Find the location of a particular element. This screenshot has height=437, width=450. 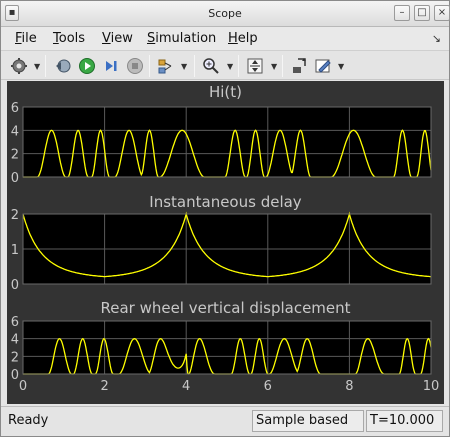

x-tick-label: 8 is located at coordinates (349, 386).